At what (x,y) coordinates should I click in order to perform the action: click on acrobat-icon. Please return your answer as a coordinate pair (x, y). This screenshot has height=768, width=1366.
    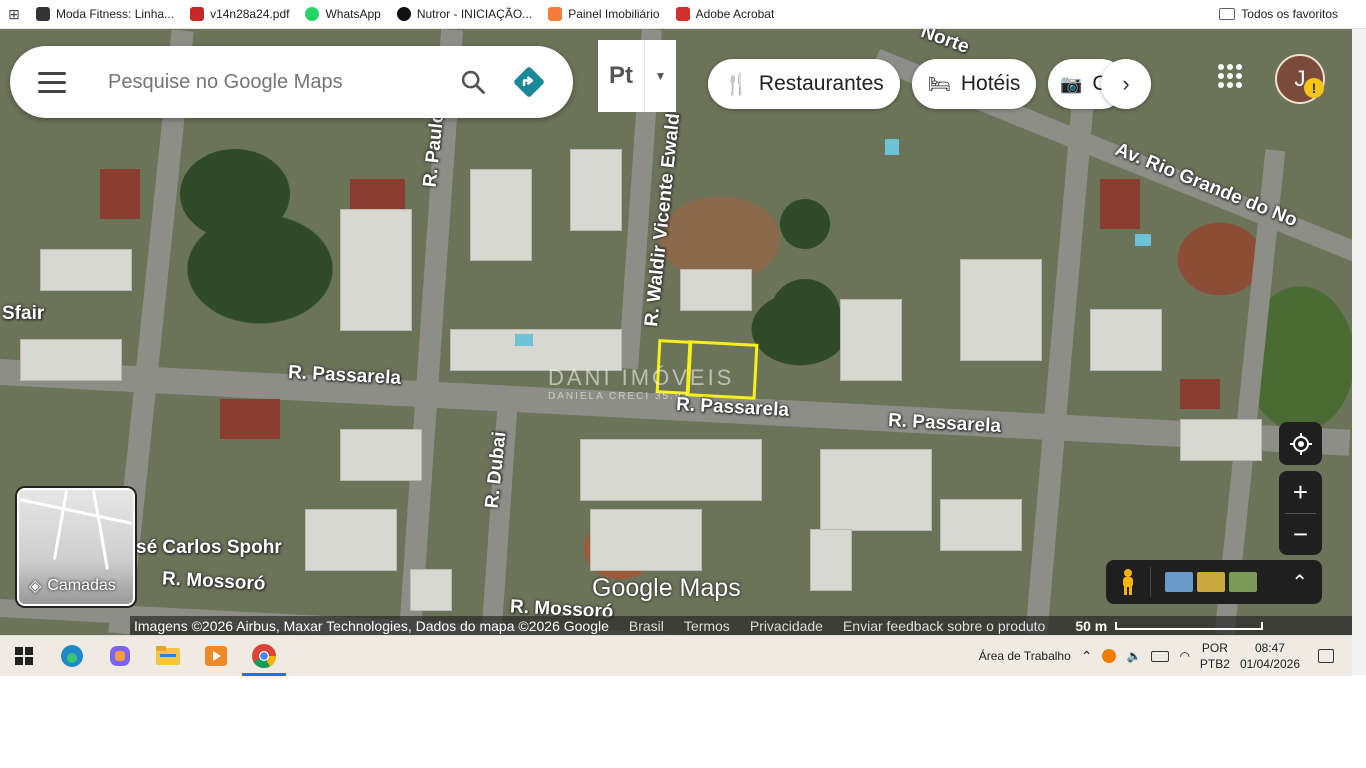
    Looking at the image, I should click on (682, 14).